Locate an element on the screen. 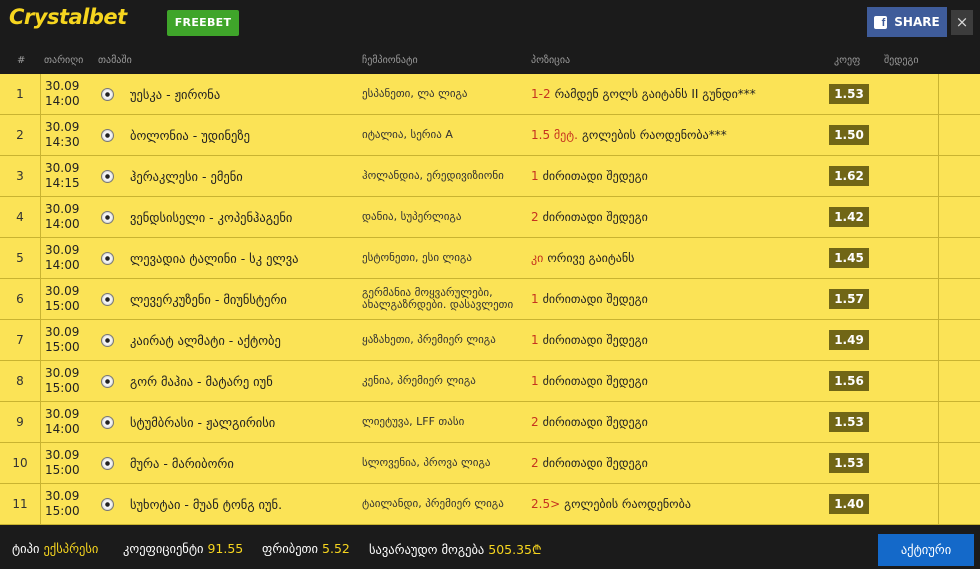 The height and width of the screenshot is (569, 980). coef-label: კოეფიციენტი is located at coordinates (163, 548).